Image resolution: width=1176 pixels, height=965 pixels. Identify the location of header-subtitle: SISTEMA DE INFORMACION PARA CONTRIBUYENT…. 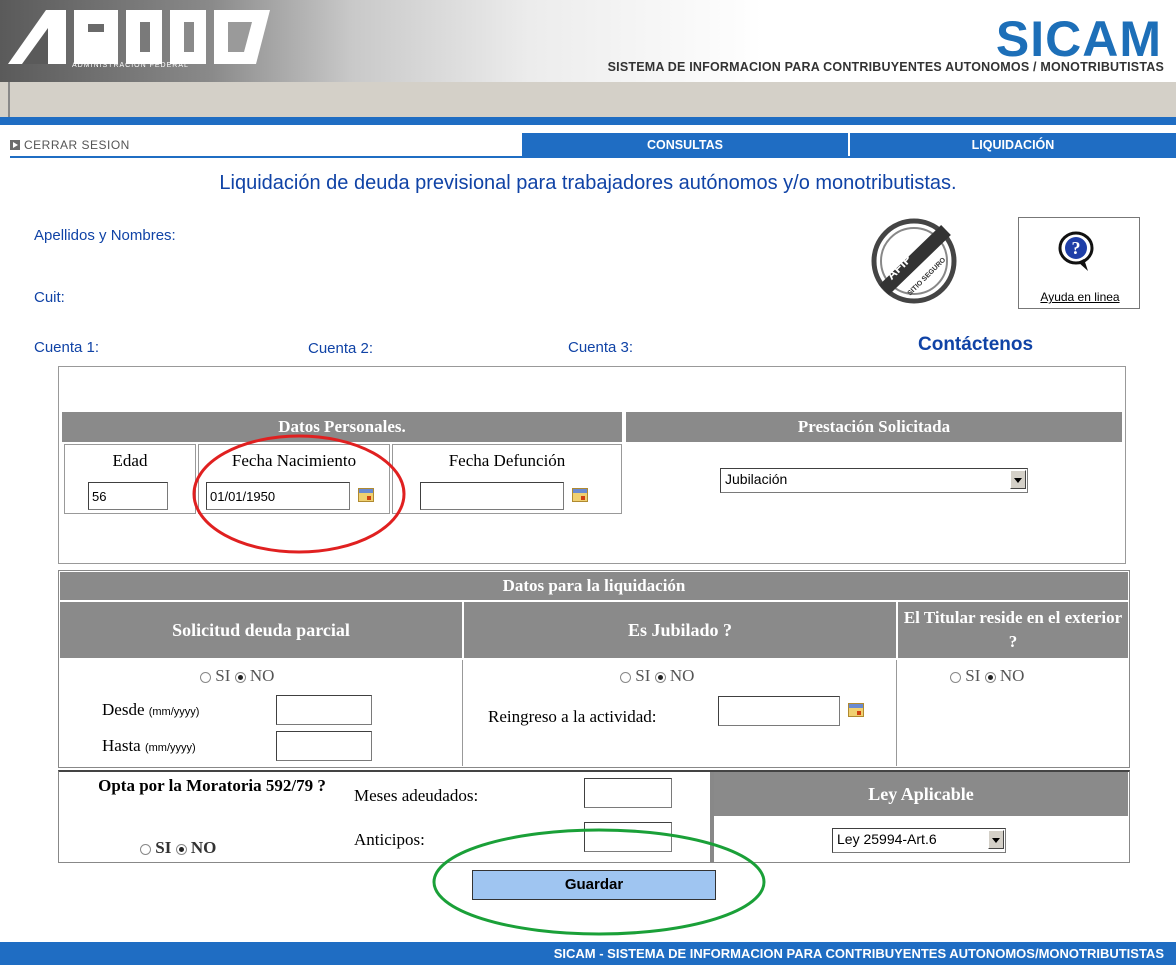
(885, 67).